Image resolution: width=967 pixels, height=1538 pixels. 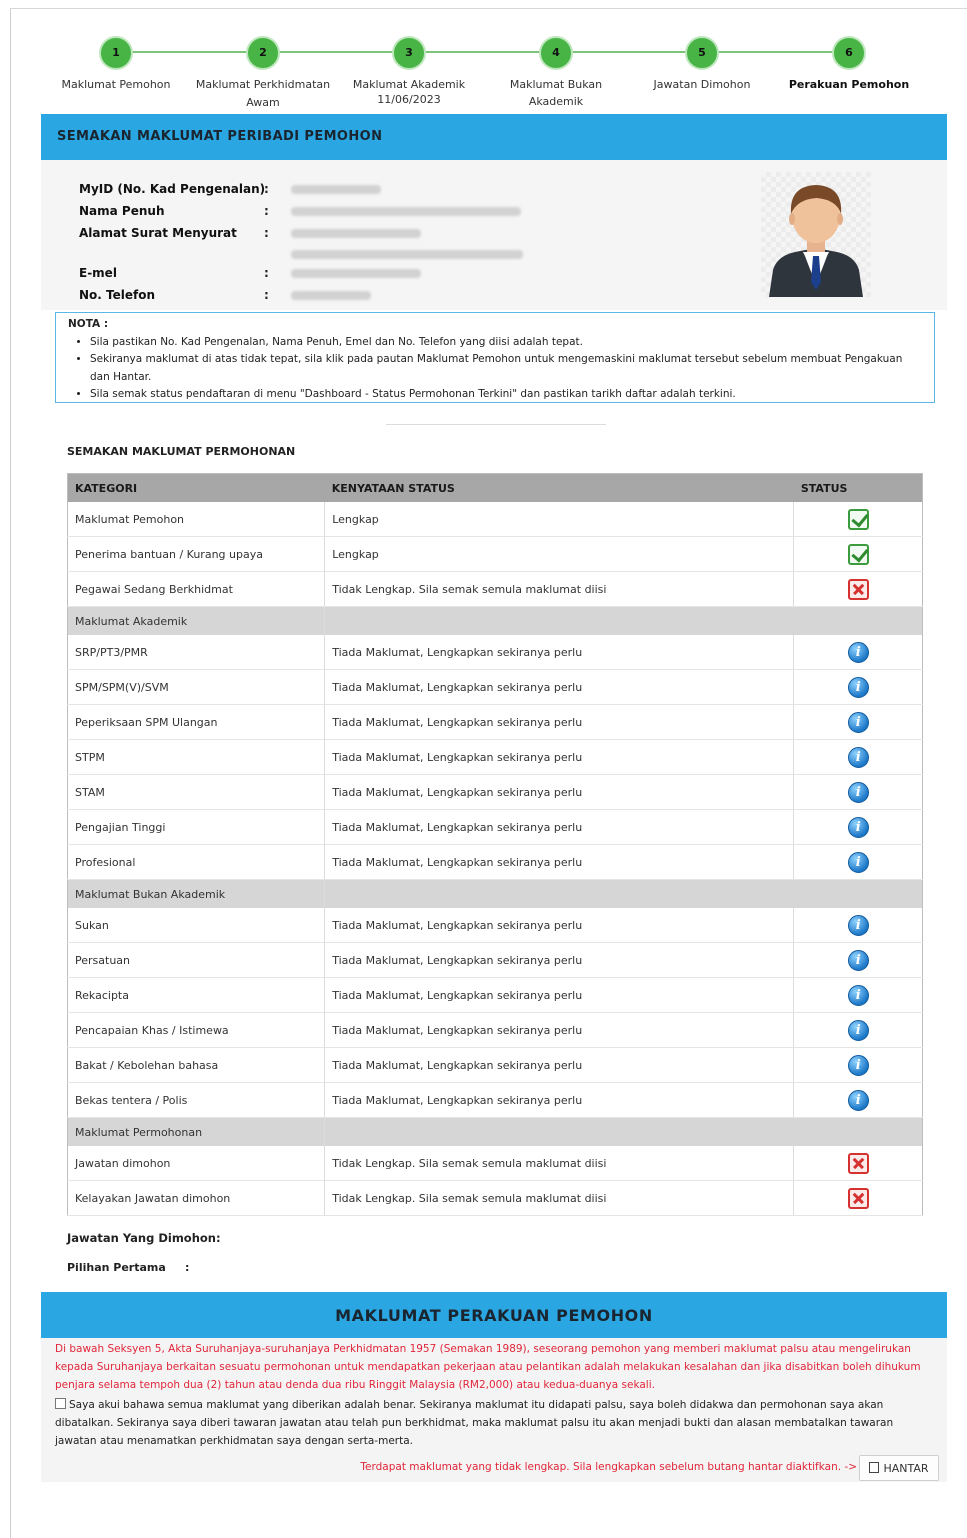 What do you see at coordinates (494, 1315) in the screenshot?
I see `declaration-header: MAKLUMAT PERAKUAN PEMOHON` at bounding box center [494, 1315].